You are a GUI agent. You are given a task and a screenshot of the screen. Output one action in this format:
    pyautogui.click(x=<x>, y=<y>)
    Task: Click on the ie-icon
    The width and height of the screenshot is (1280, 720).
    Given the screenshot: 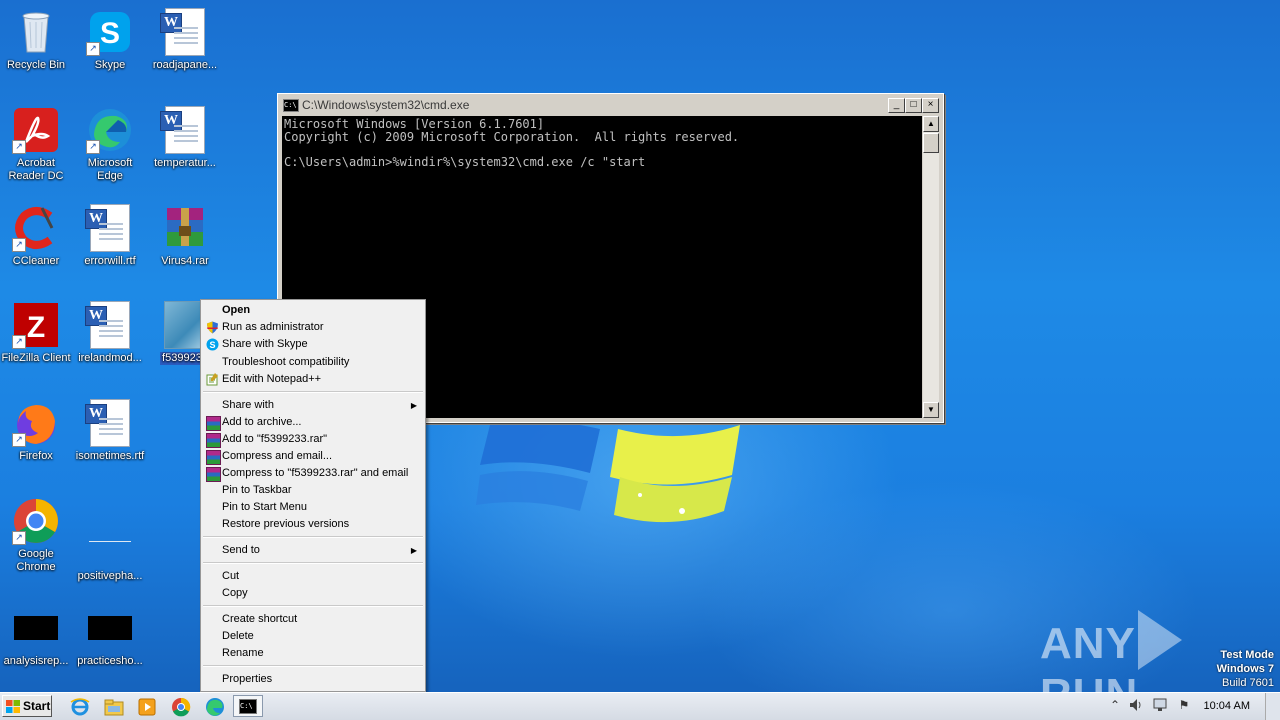 What is the action you would take?
    pyautogui.click(x=80, y=707)
    